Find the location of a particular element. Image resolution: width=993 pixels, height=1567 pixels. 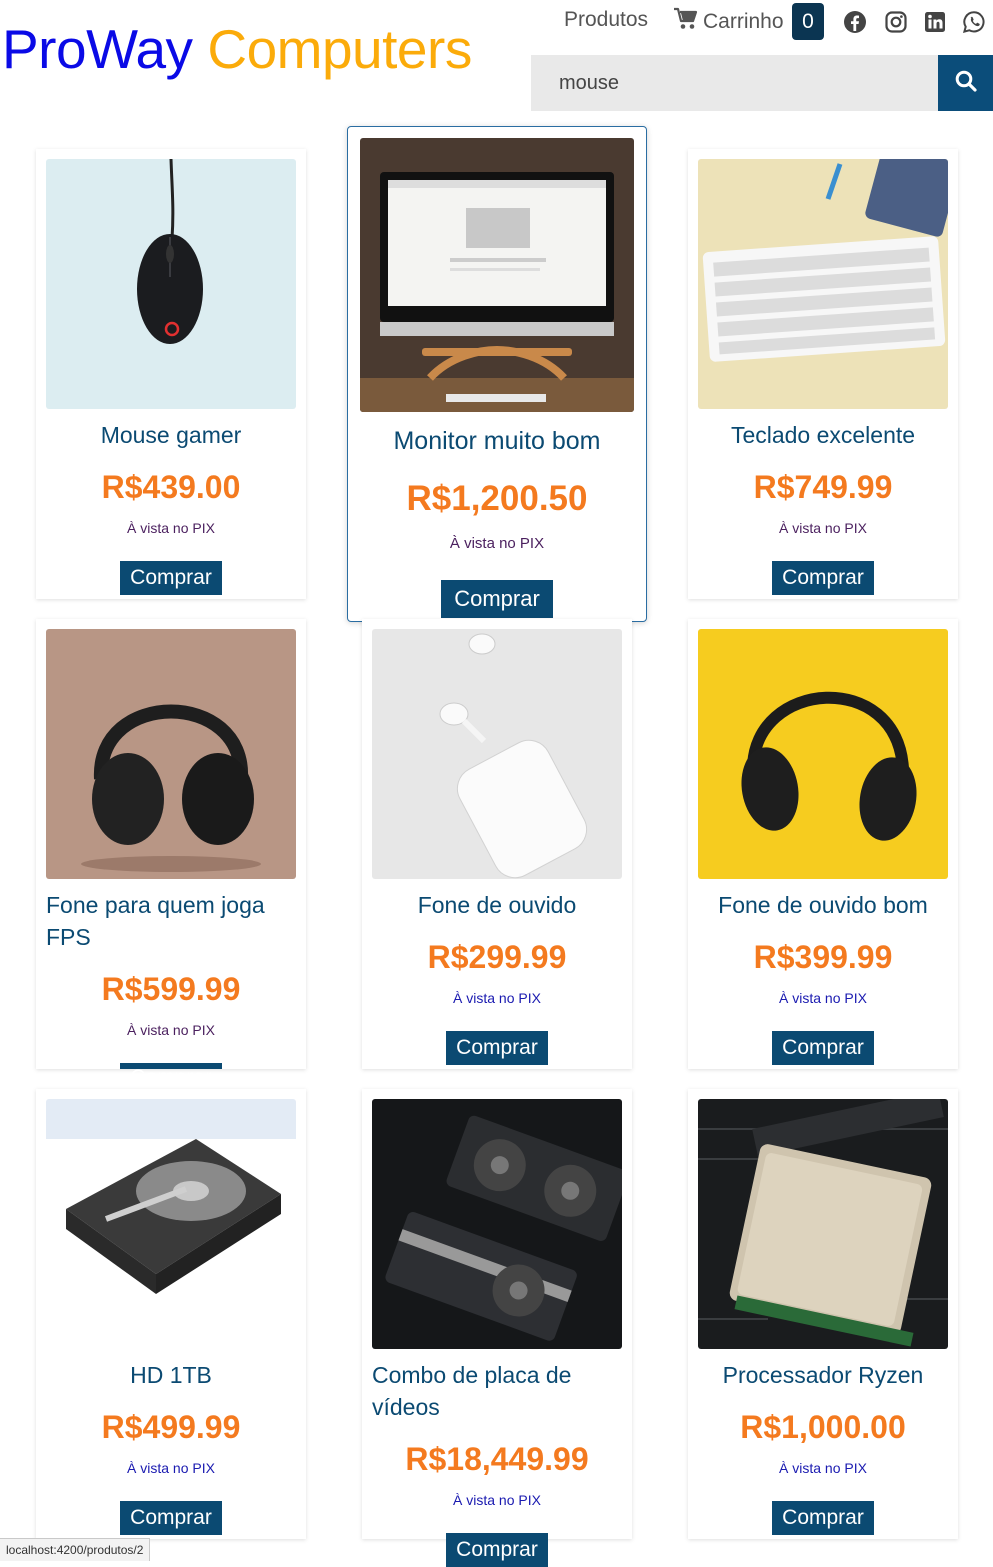

product-name: Teclado excelente is located at coordinates (823, 435).